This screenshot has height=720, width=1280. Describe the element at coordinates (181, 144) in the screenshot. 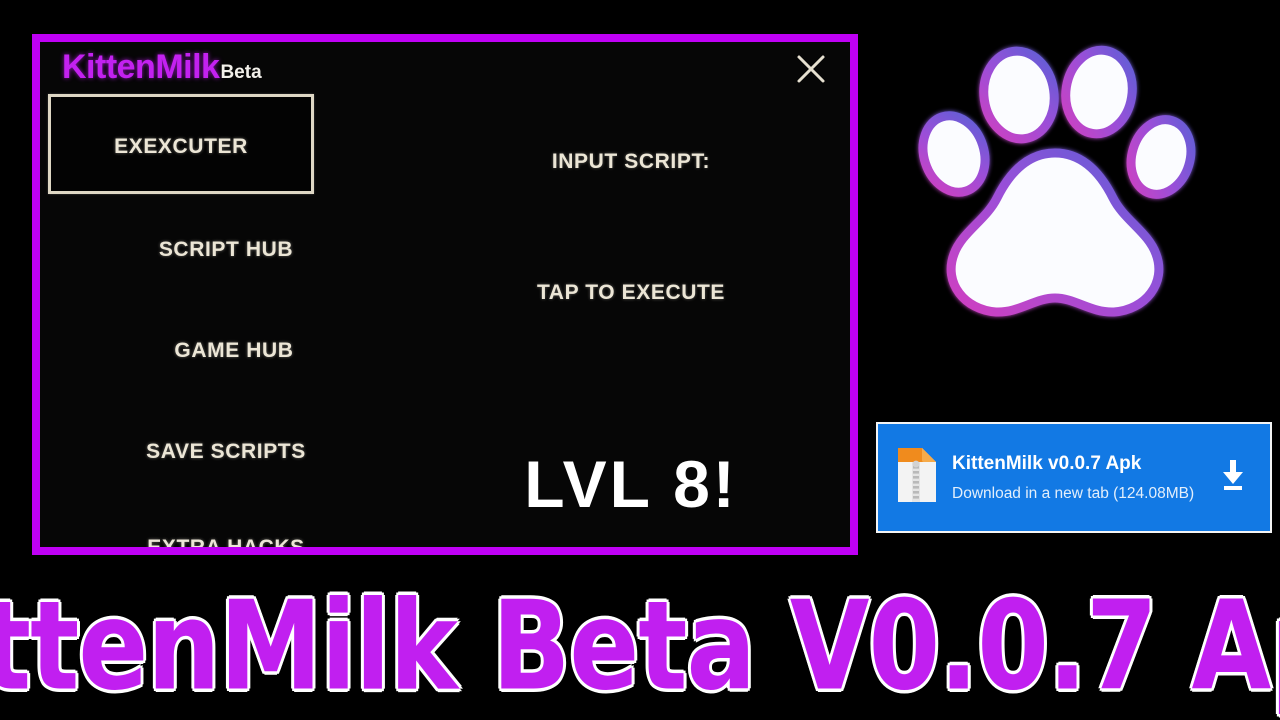

I see `nav-item-exexcuter: EXEXCUTER` at that location.